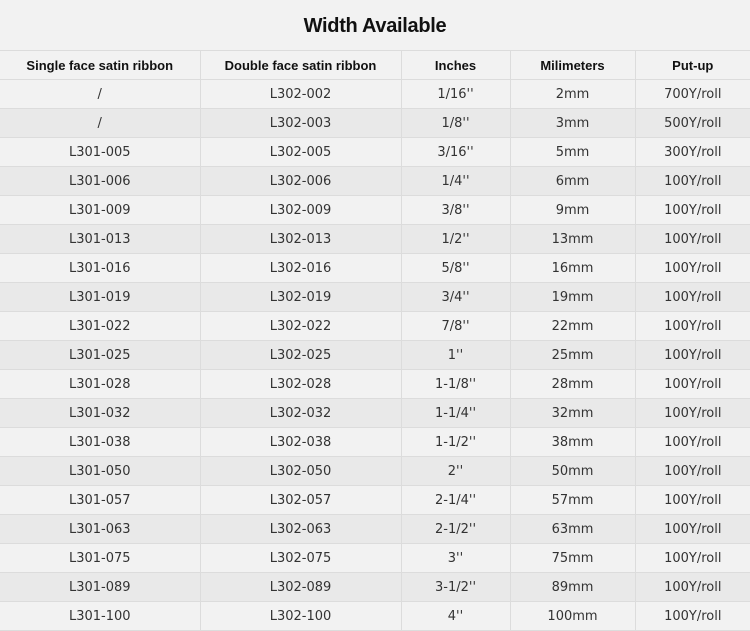  What do you see at coordinates (572, 529) in the screenshot?
I see `millimeters-cell: 63mm` at bounding box center [572, 529].